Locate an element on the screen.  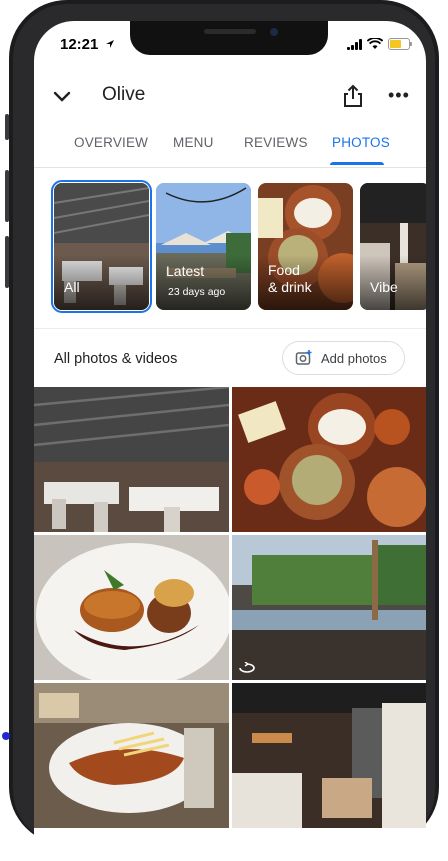
album-all: All is located at coordinates (101, 246).